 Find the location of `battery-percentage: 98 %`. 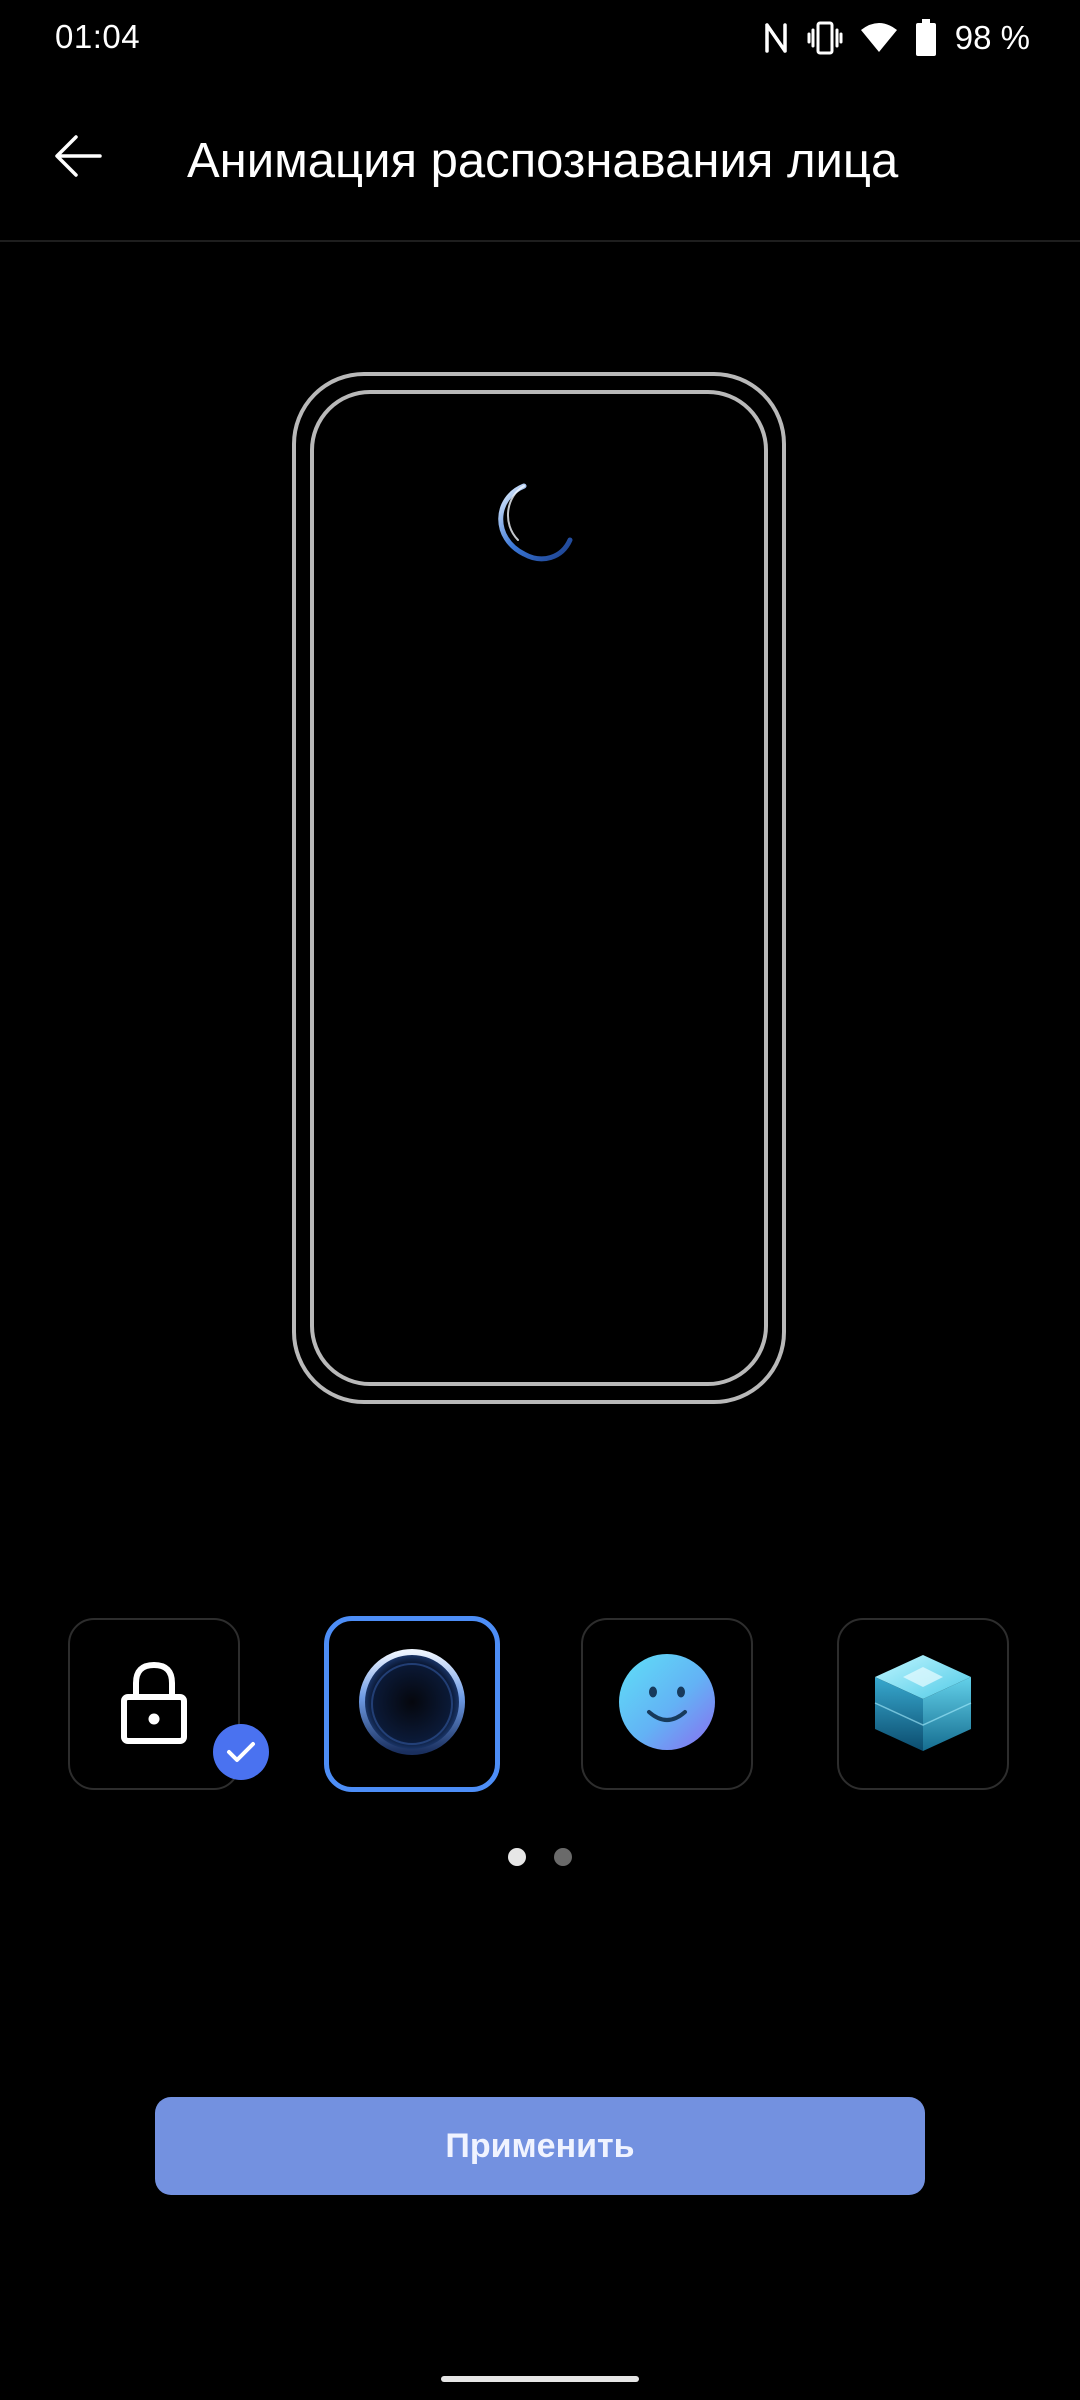

battery-percentage: 98 % is located at coordinates (992, 37).